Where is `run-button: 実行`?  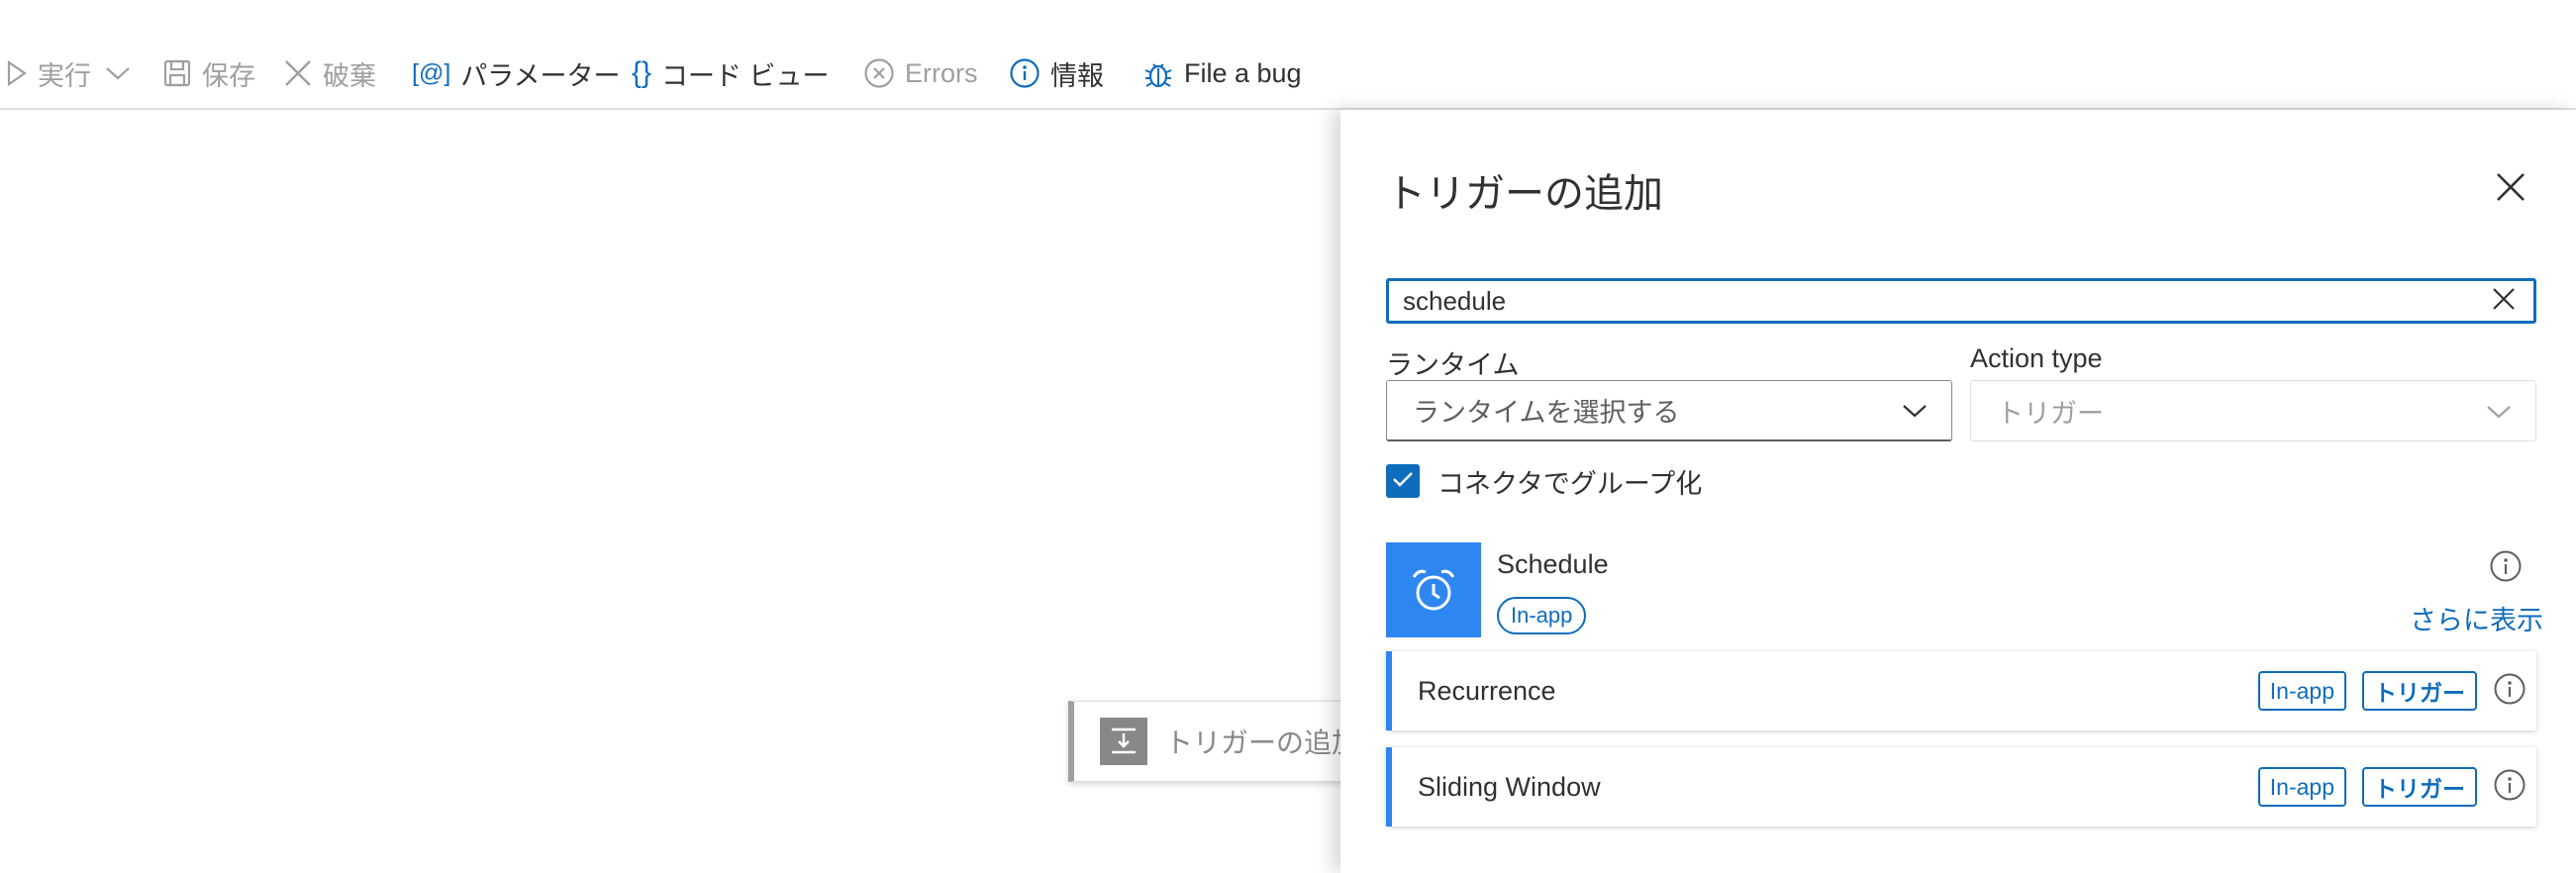
run-button: 実行 is located at coordinates (68, 73).